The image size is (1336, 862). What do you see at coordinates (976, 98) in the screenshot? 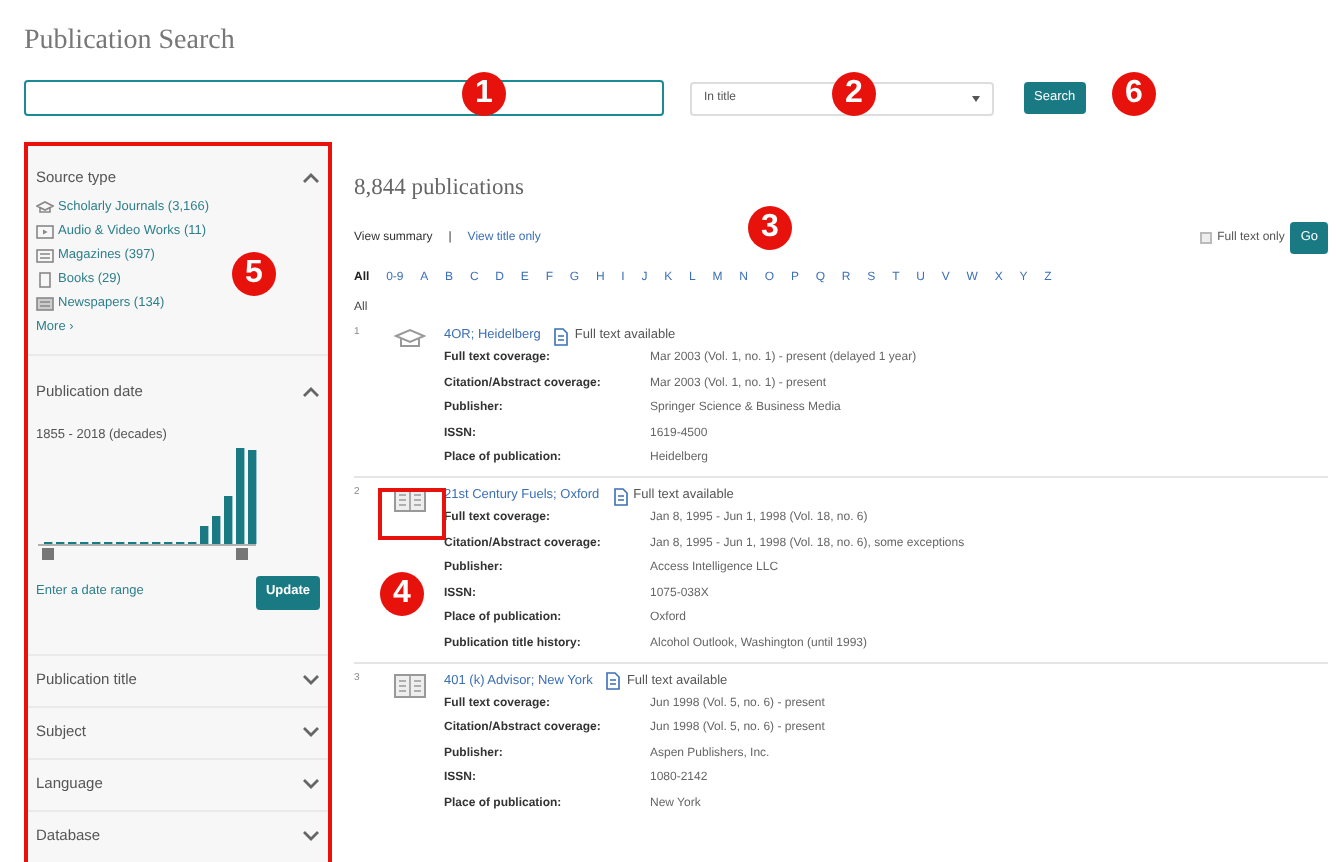
I see `caret-icon` at bounding box center [976, 98].